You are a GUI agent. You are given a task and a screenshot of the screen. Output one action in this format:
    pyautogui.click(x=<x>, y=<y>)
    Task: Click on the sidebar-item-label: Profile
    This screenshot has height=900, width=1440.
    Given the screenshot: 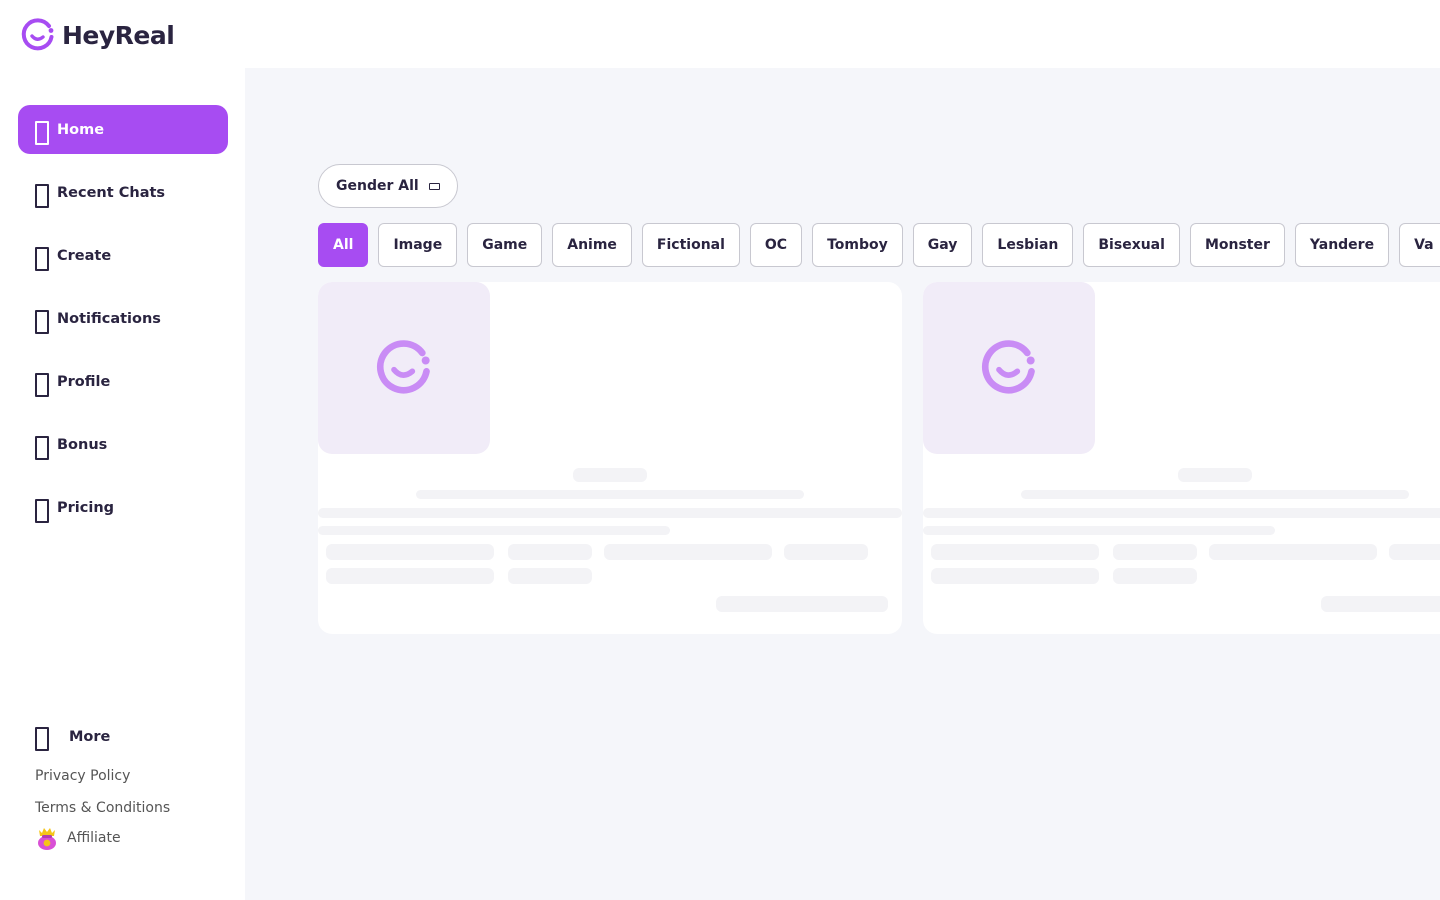 What is the action you would take?
    pyautogui.click(x=84, y=381)
    